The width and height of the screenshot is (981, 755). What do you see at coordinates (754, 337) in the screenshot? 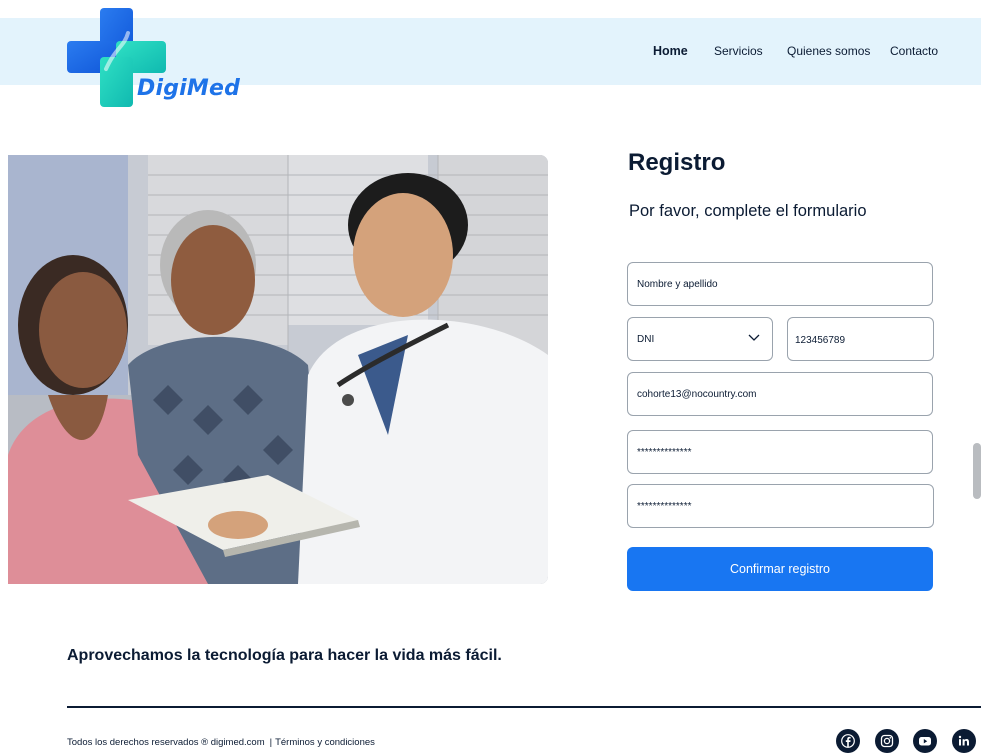
I see `chevron-down-icon` at bounding box center [754, 337].